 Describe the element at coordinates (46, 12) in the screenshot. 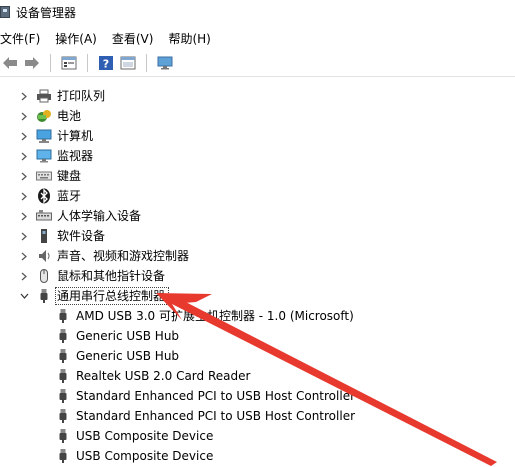

I see `window-title: 设备管理器` at that location.